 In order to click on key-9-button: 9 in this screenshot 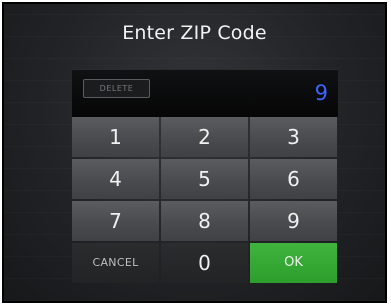, I will do `click(293, 221)`.